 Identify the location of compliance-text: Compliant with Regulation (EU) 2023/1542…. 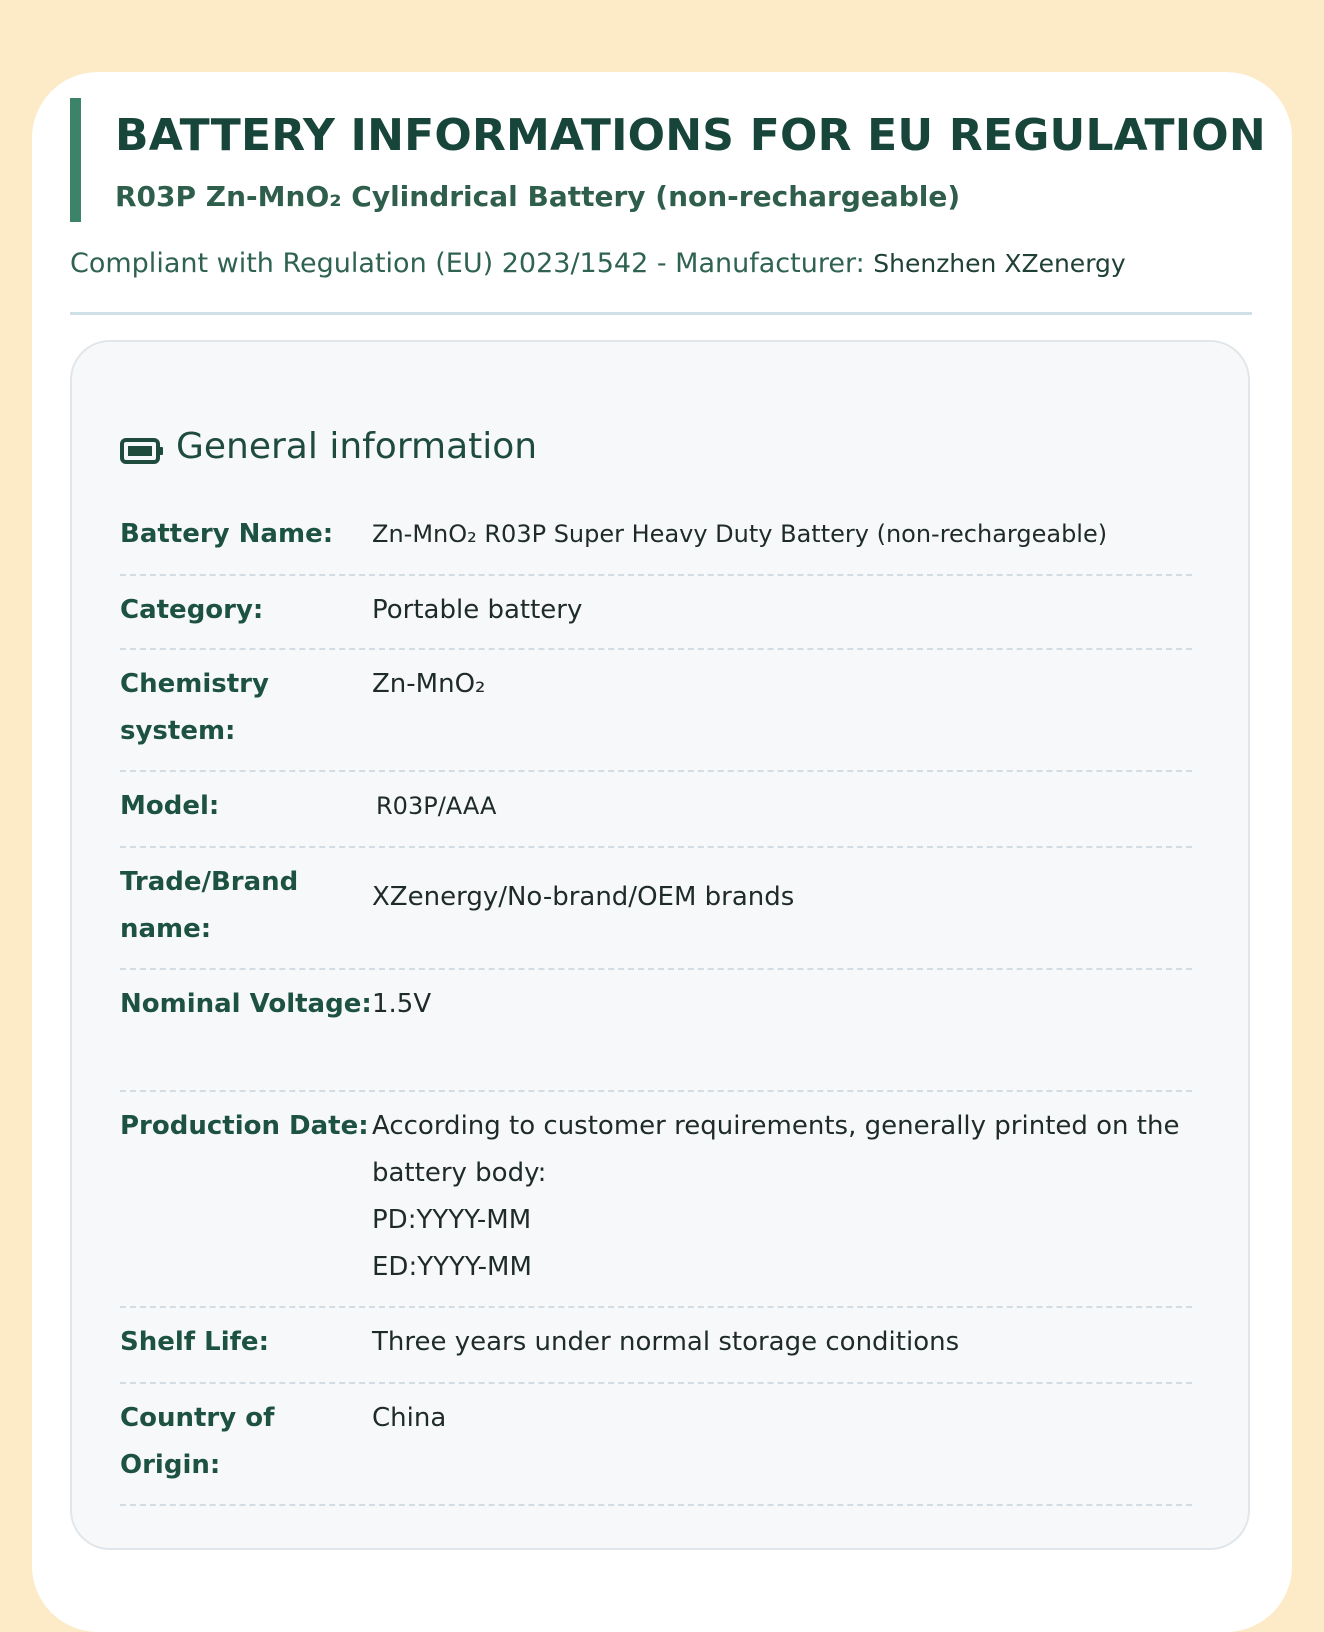
(472, 263).